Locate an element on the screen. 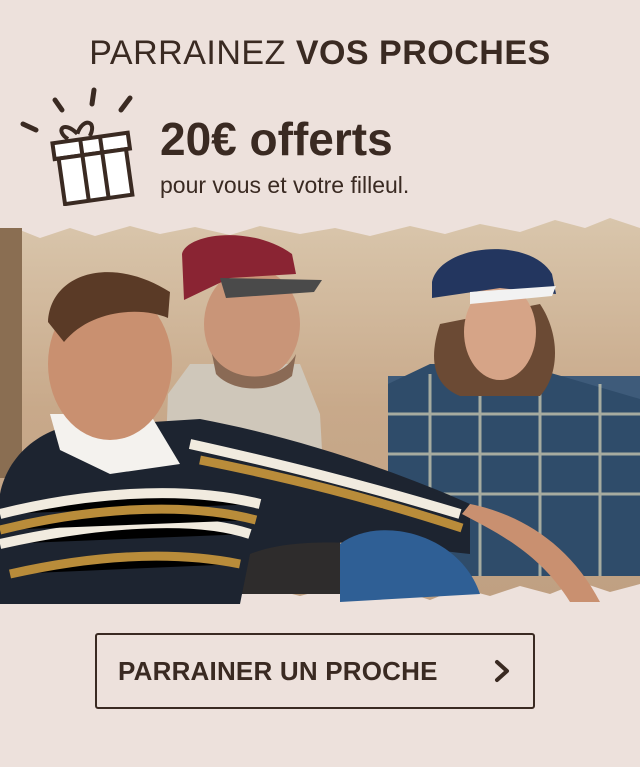  title-bold: VOS PROCHES is located at coordinates (423, 53).